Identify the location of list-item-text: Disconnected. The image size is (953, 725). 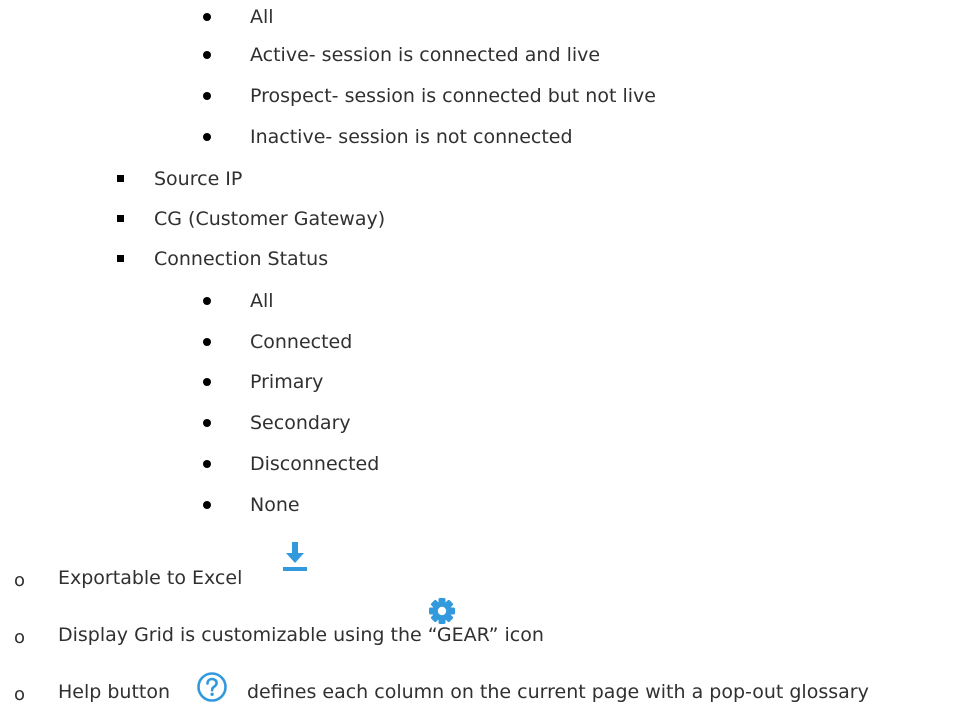
(315, 464).